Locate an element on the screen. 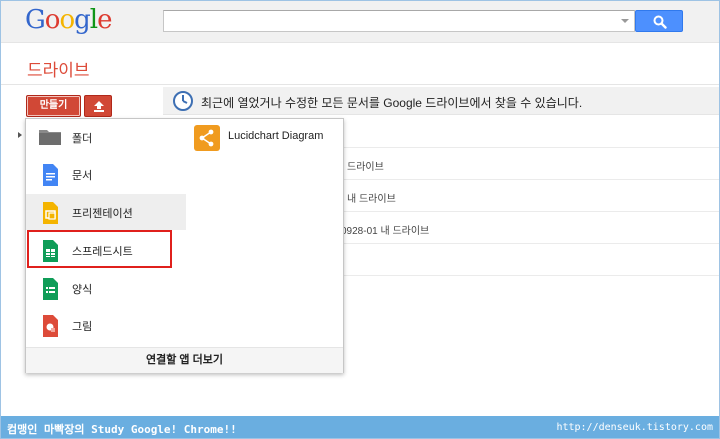 Image resolution: width=720 pixels, height=439 pixels. top-header: Google is located at coordinates (360, 22).